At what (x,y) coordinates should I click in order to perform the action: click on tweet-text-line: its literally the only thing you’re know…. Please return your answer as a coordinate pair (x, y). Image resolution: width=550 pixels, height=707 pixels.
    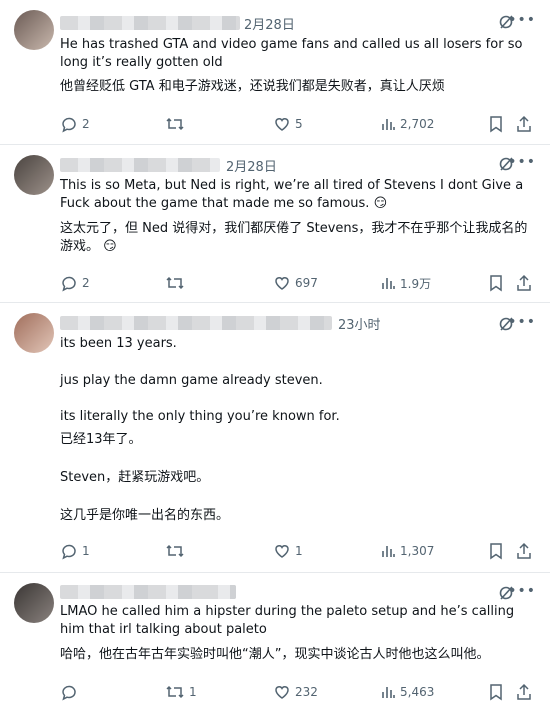
    Looking at the image, I should click on (200, 416).